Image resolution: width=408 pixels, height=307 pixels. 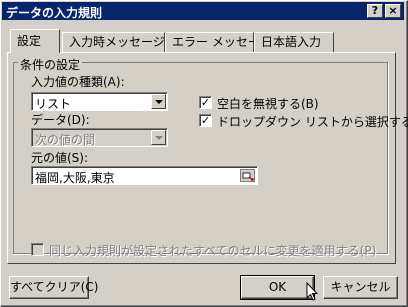 I want to click on clear-all-button: すべてクリア(C), so click(x=53, y=287).